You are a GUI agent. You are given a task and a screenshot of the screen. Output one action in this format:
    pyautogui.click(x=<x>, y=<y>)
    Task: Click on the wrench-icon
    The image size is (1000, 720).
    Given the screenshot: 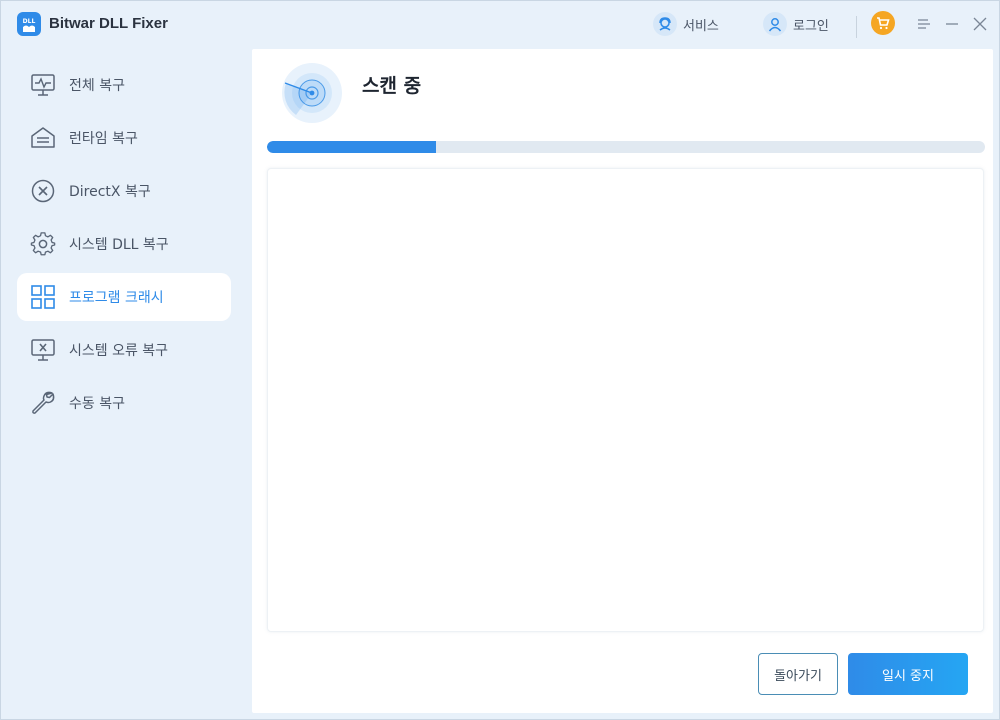 What is the action you would take?
    pyautogui.click(x=43, y=403)
    